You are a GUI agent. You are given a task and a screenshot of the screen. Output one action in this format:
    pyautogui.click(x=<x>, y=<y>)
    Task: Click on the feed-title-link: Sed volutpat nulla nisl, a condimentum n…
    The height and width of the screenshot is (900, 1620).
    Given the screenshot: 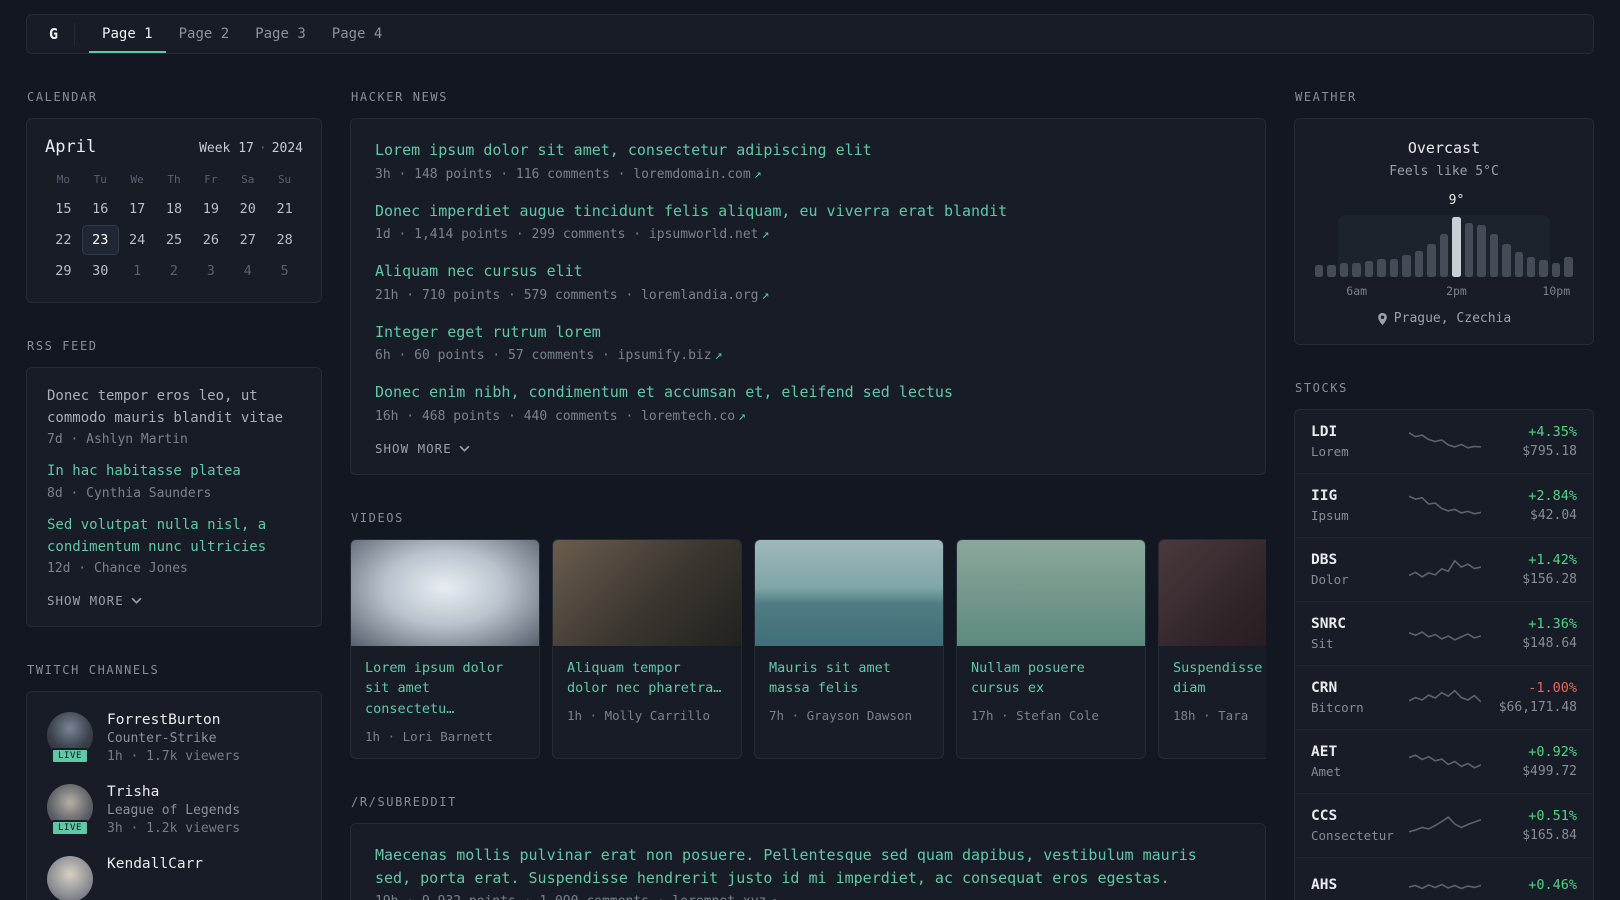 What is the action you would take?
    pyautogui.click(x=174, y=536)
    